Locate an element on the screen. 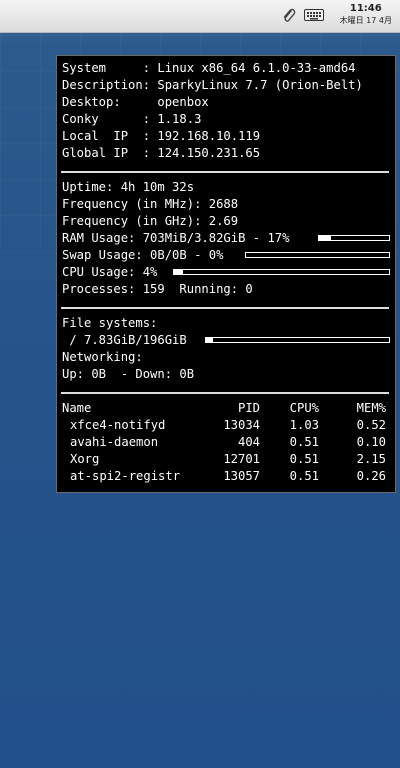 This screenshot has width=400, height=768. process-name: xfce4-notifyd is located at coordinates (118, 425).